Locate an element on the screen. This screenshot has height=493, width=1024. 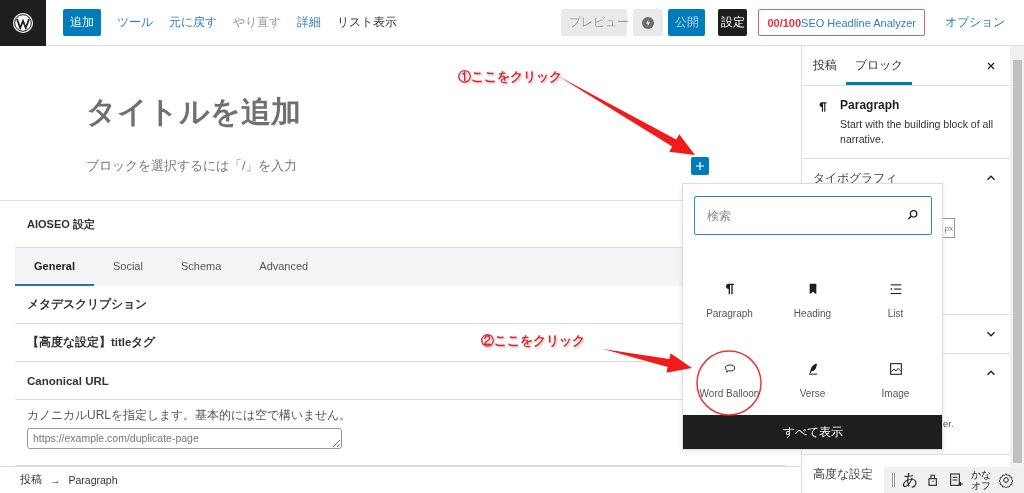
toolbar-grip is located at coordinates (893, 480).